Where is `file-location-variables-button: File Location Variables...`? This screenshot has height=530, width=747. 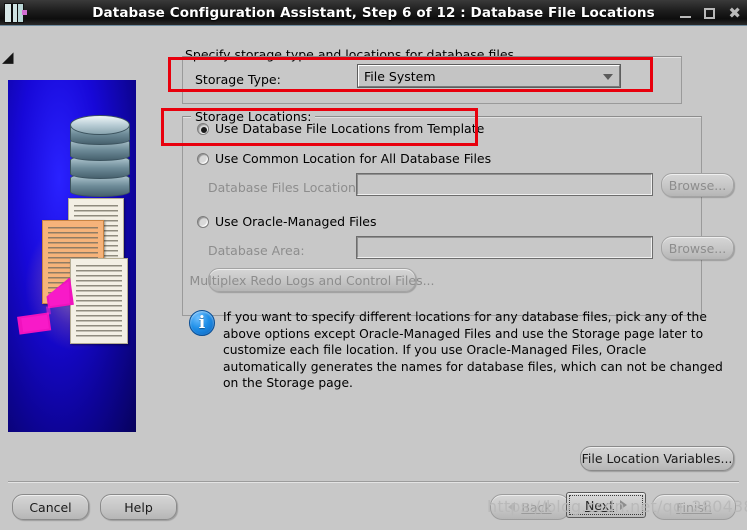 file-location-variables-button: File Location Variables... is located at coordinates (657, 458).